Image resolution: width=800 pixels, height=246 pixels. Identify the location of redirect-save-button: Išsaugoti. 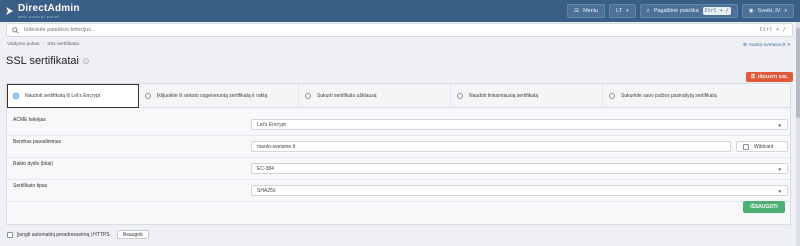
(132, 234).